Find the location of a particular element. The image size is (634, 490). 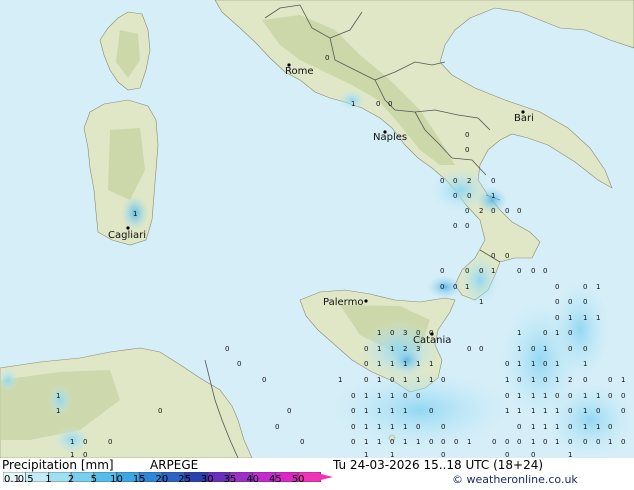

legend-title: Precipitation [mm] is located at coordinates (58, 465).